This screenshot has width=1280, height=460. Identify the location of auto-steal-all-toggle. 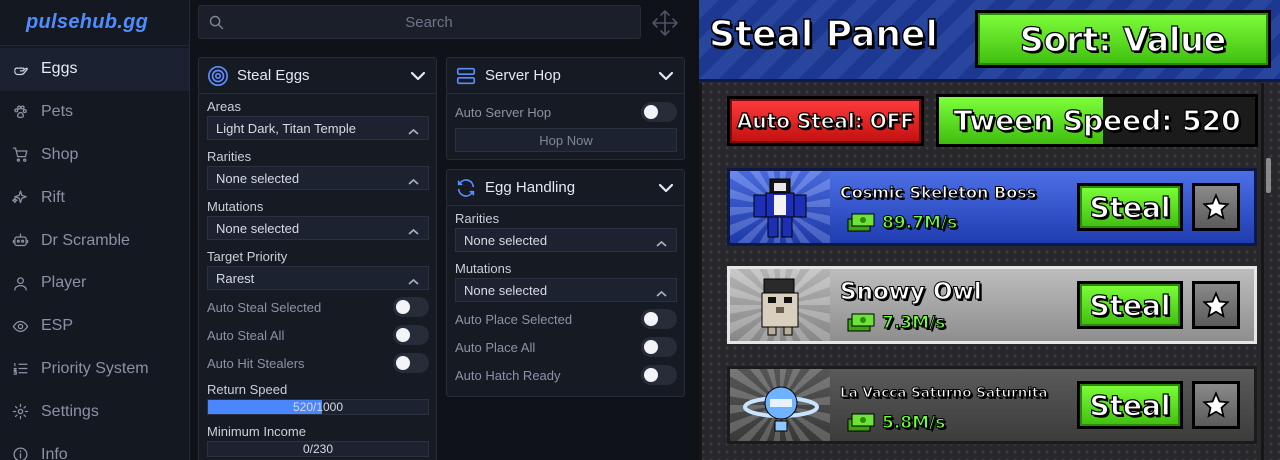
(411, 335).